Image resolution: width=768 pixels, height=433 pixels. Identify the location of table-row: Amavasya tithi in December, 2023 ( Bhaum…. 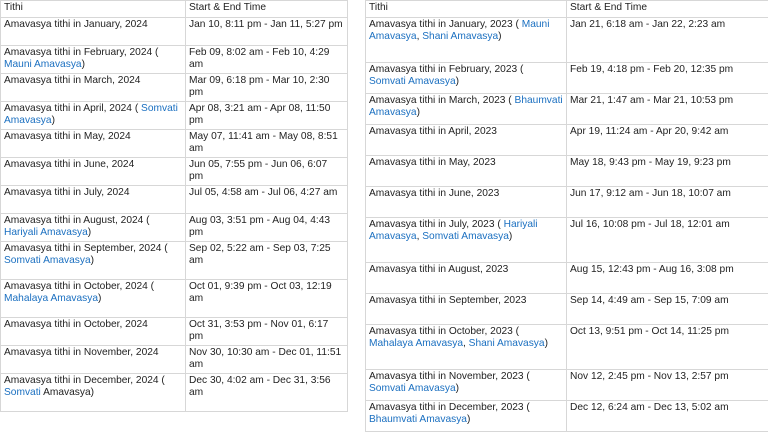
(566, 416).